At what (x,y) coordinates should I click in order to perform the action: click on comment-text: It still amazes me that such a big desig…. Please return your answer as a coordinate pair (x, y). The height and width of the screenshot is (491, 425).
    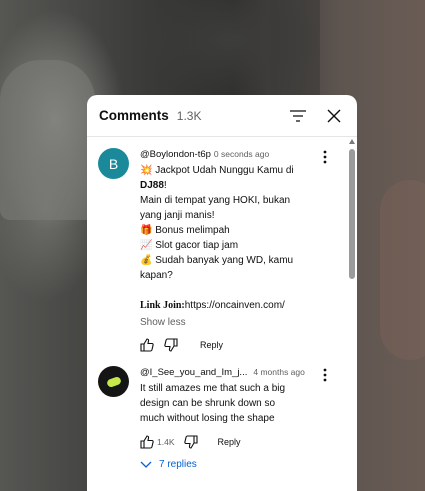
    Looking at the image, I should click on (224, 403).